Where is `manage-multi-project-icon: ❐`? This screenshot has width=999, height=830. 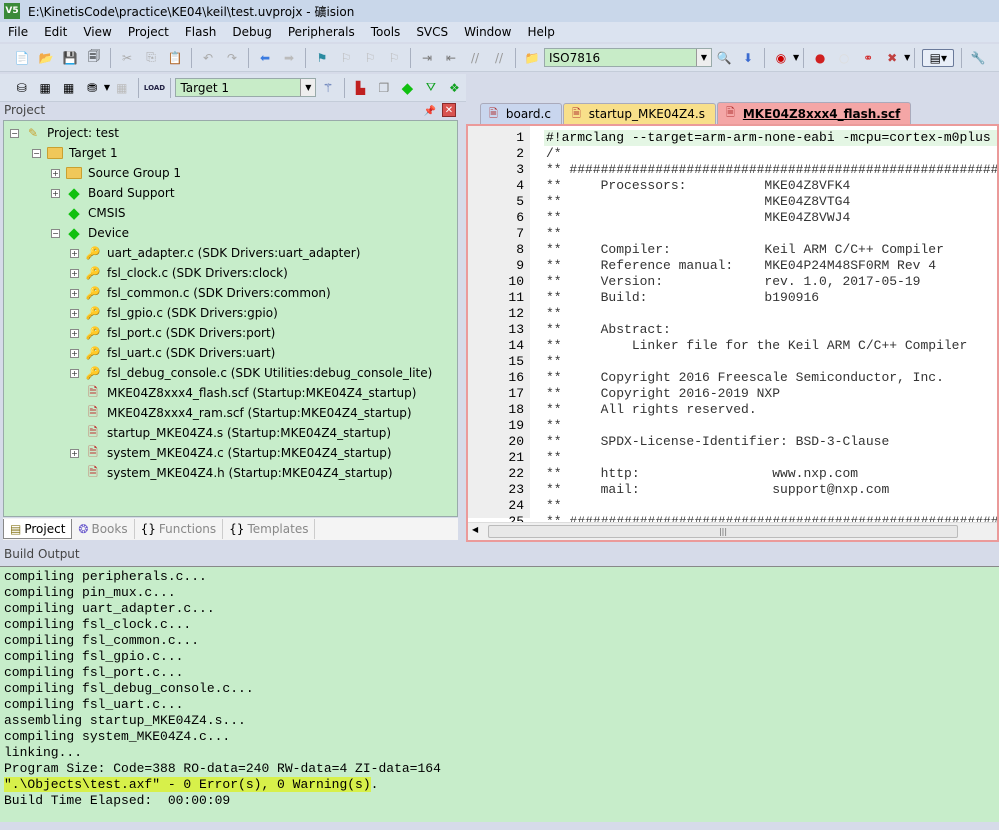
manage-multi-project-icon: ❐ is located at coordinates (383, 88).